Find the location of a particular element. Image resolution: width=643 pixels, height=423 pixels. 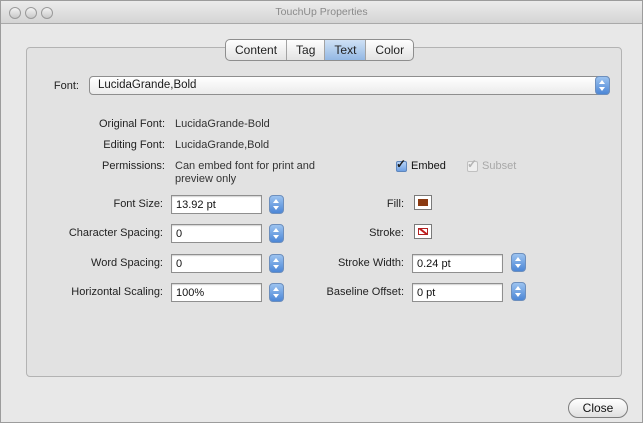

horizontal-scaling-input: 100% is located at coordinates (216, 292).